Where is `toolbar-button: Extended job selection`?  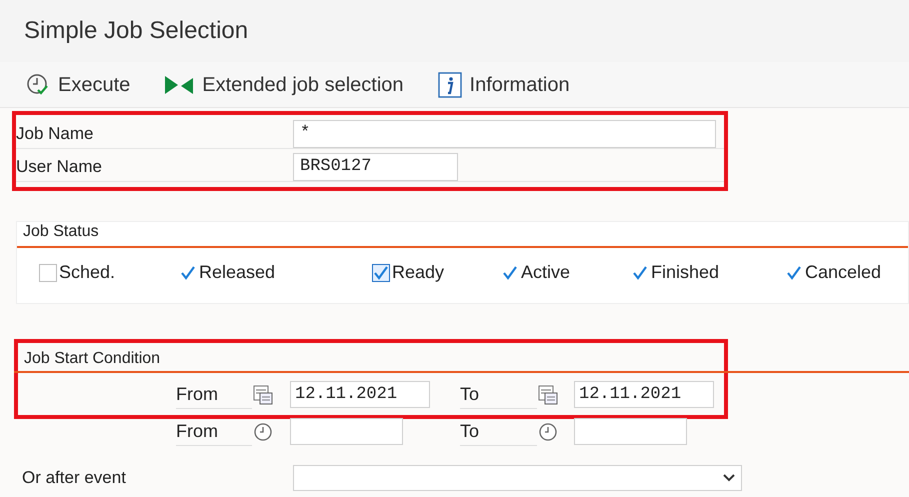 toolbar-button: Extended job selection is located at coordinates (284, 85).